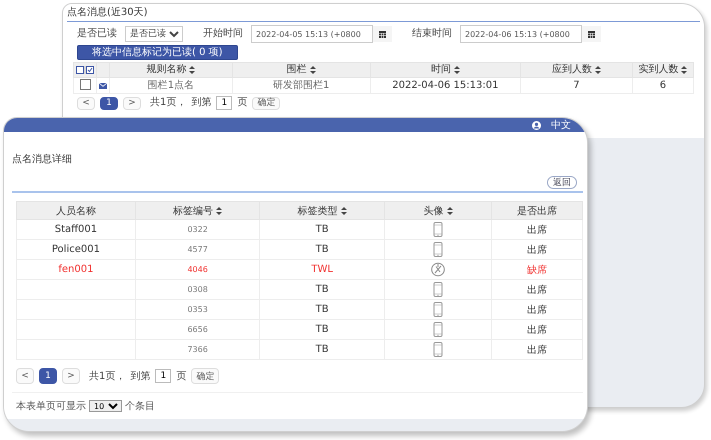 This screenshot has height=440, width=711. What do you see at coordinates (171, 86) in the screenshot?
I see `table-cell: 围栏1点名` at bounding box center [171, 86].